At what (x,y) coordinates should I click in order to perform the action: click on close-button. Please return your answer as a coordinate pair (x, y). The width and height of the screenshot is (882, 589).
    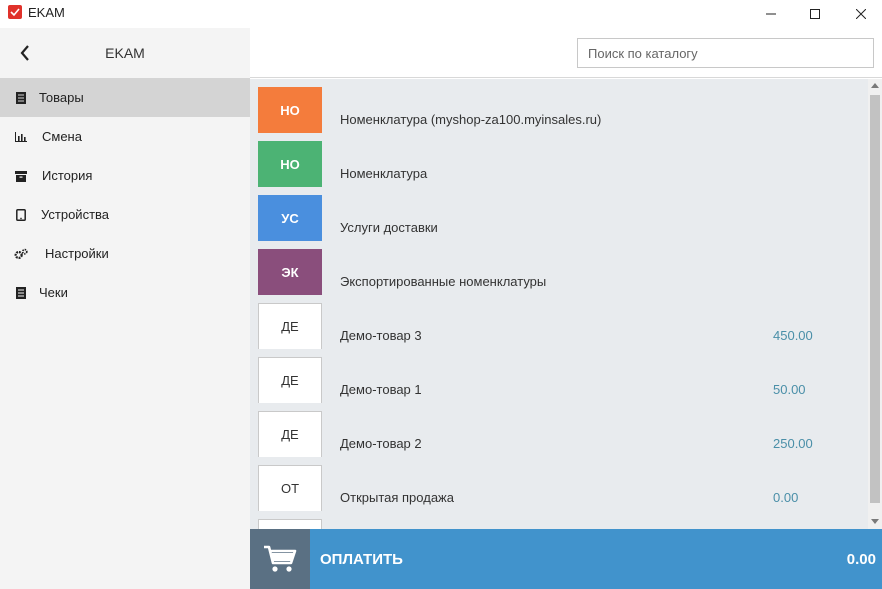
    Looking at the image, I should click on (860, 14).